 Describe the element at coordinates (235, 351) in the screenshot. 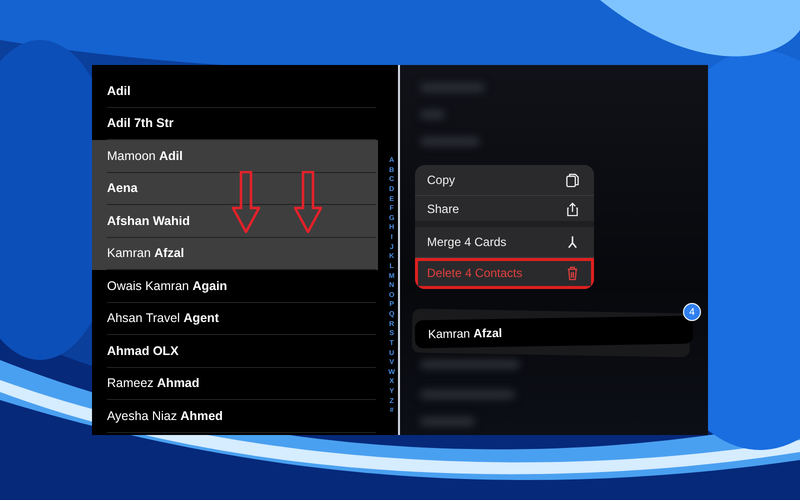

I see `contact-row: Ahmad OLX` at that location.